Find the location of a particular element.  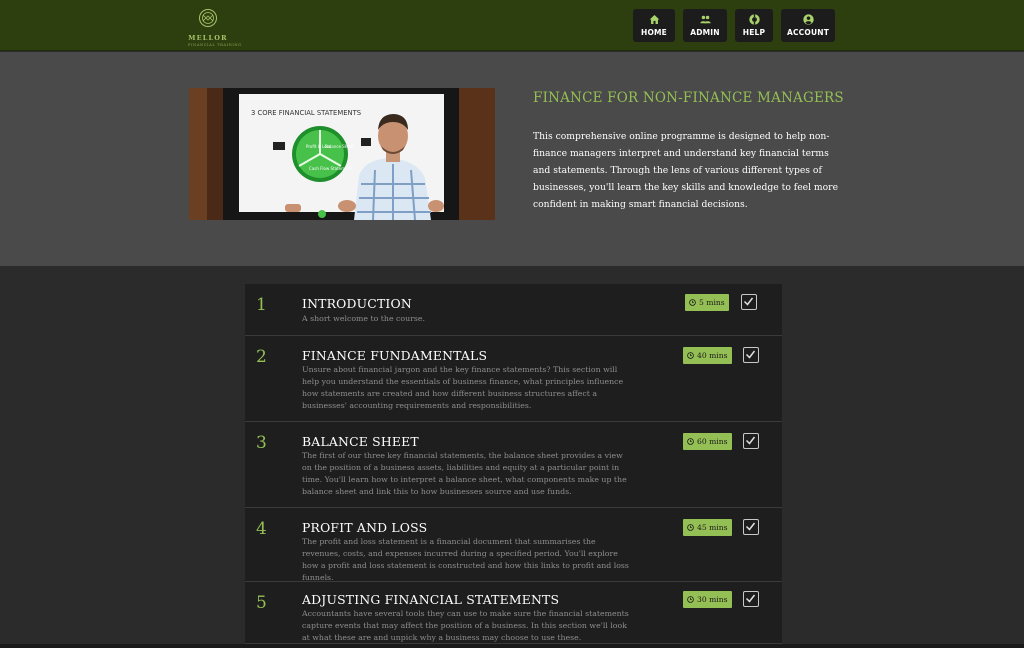

nav-home-label: HOME is located at coordinates (654, 32).